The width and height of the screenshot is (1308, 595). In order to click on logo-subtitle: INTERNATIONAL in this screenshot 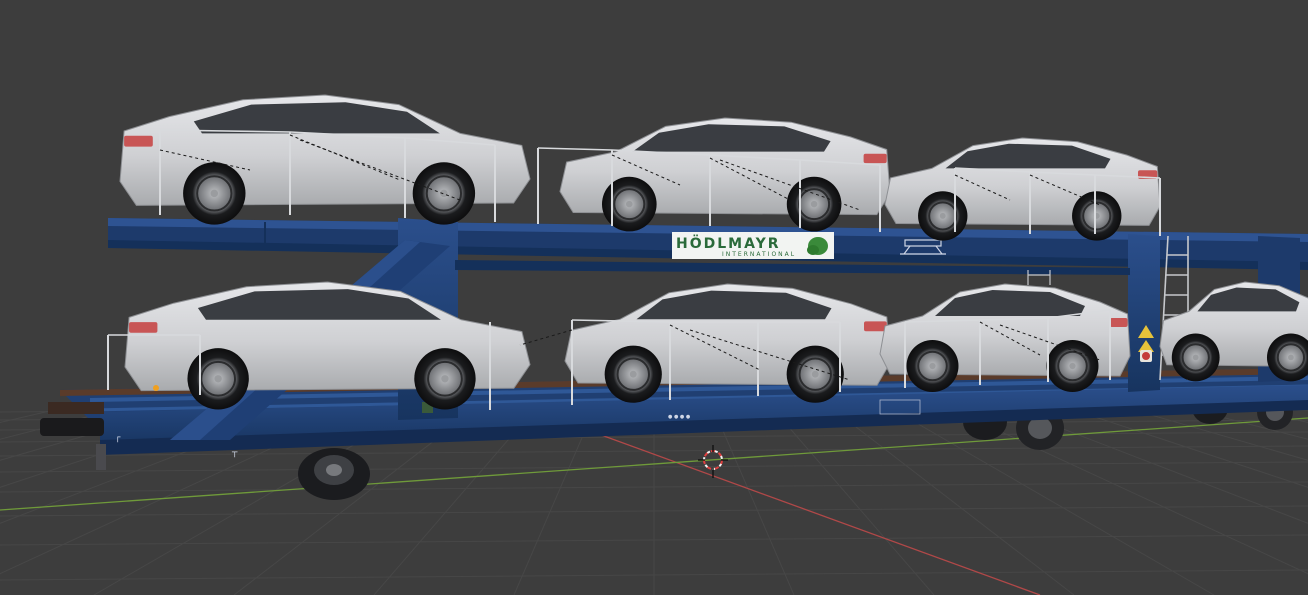, I will do `click(759, 254)`.